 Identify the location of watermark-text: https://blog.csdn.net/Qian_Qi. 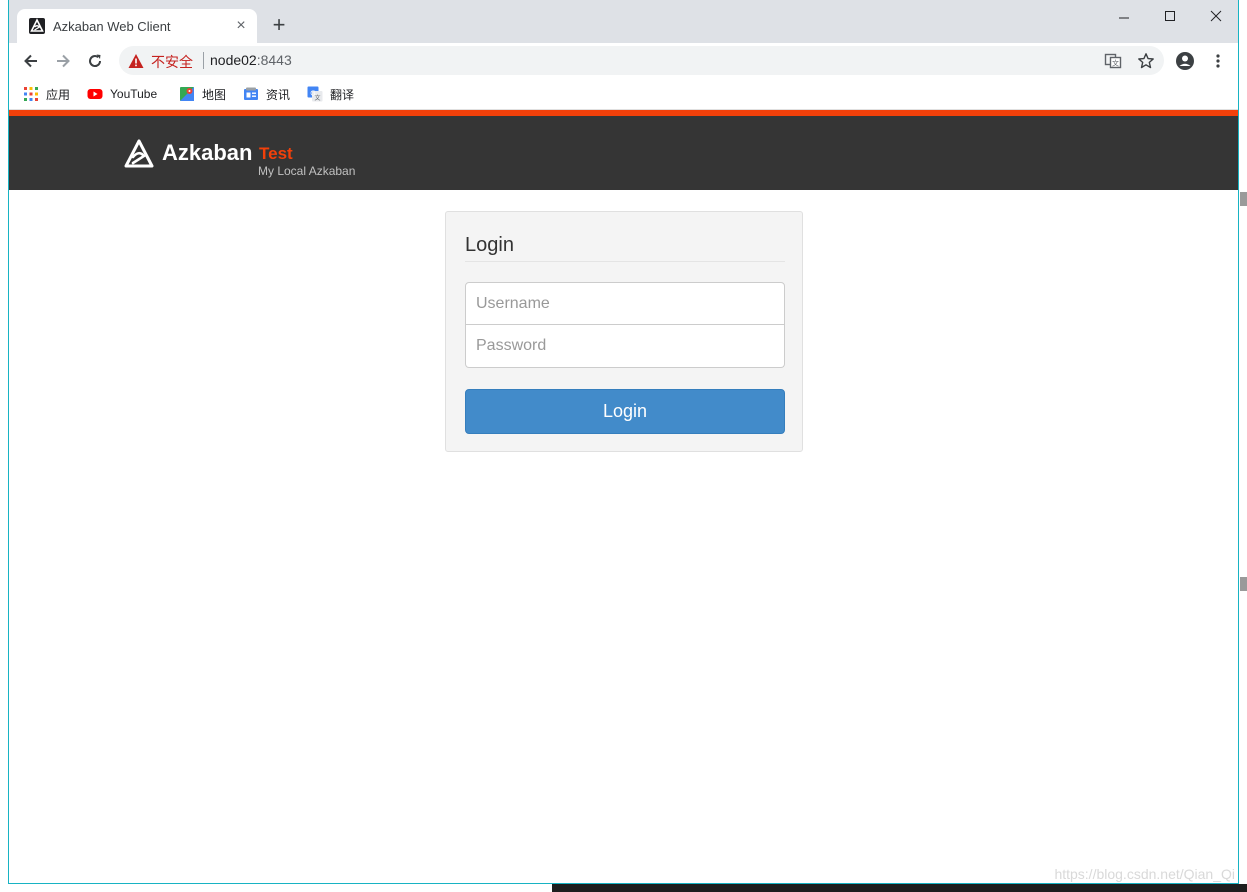
(1144, 874).